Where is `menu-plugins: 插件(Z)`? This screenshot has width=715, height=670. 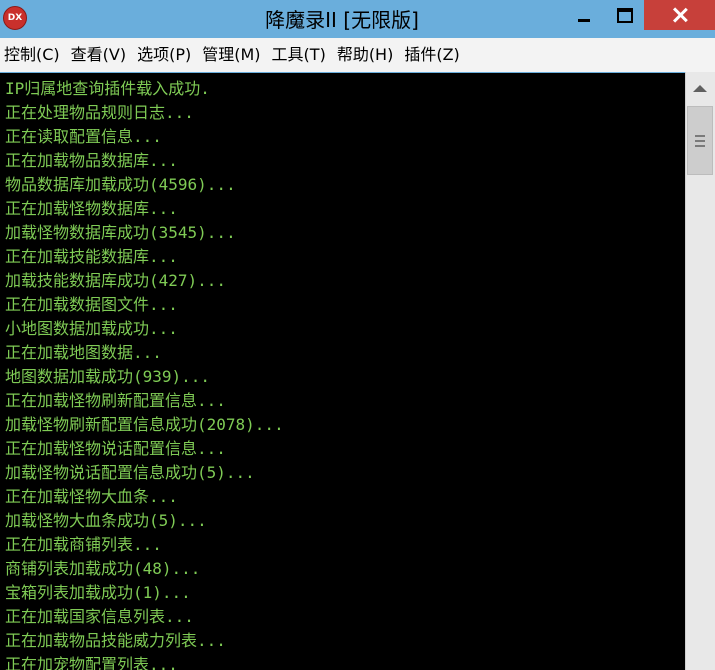 menu-plugins: 插件(Z) is located at coordinates (432, 55).